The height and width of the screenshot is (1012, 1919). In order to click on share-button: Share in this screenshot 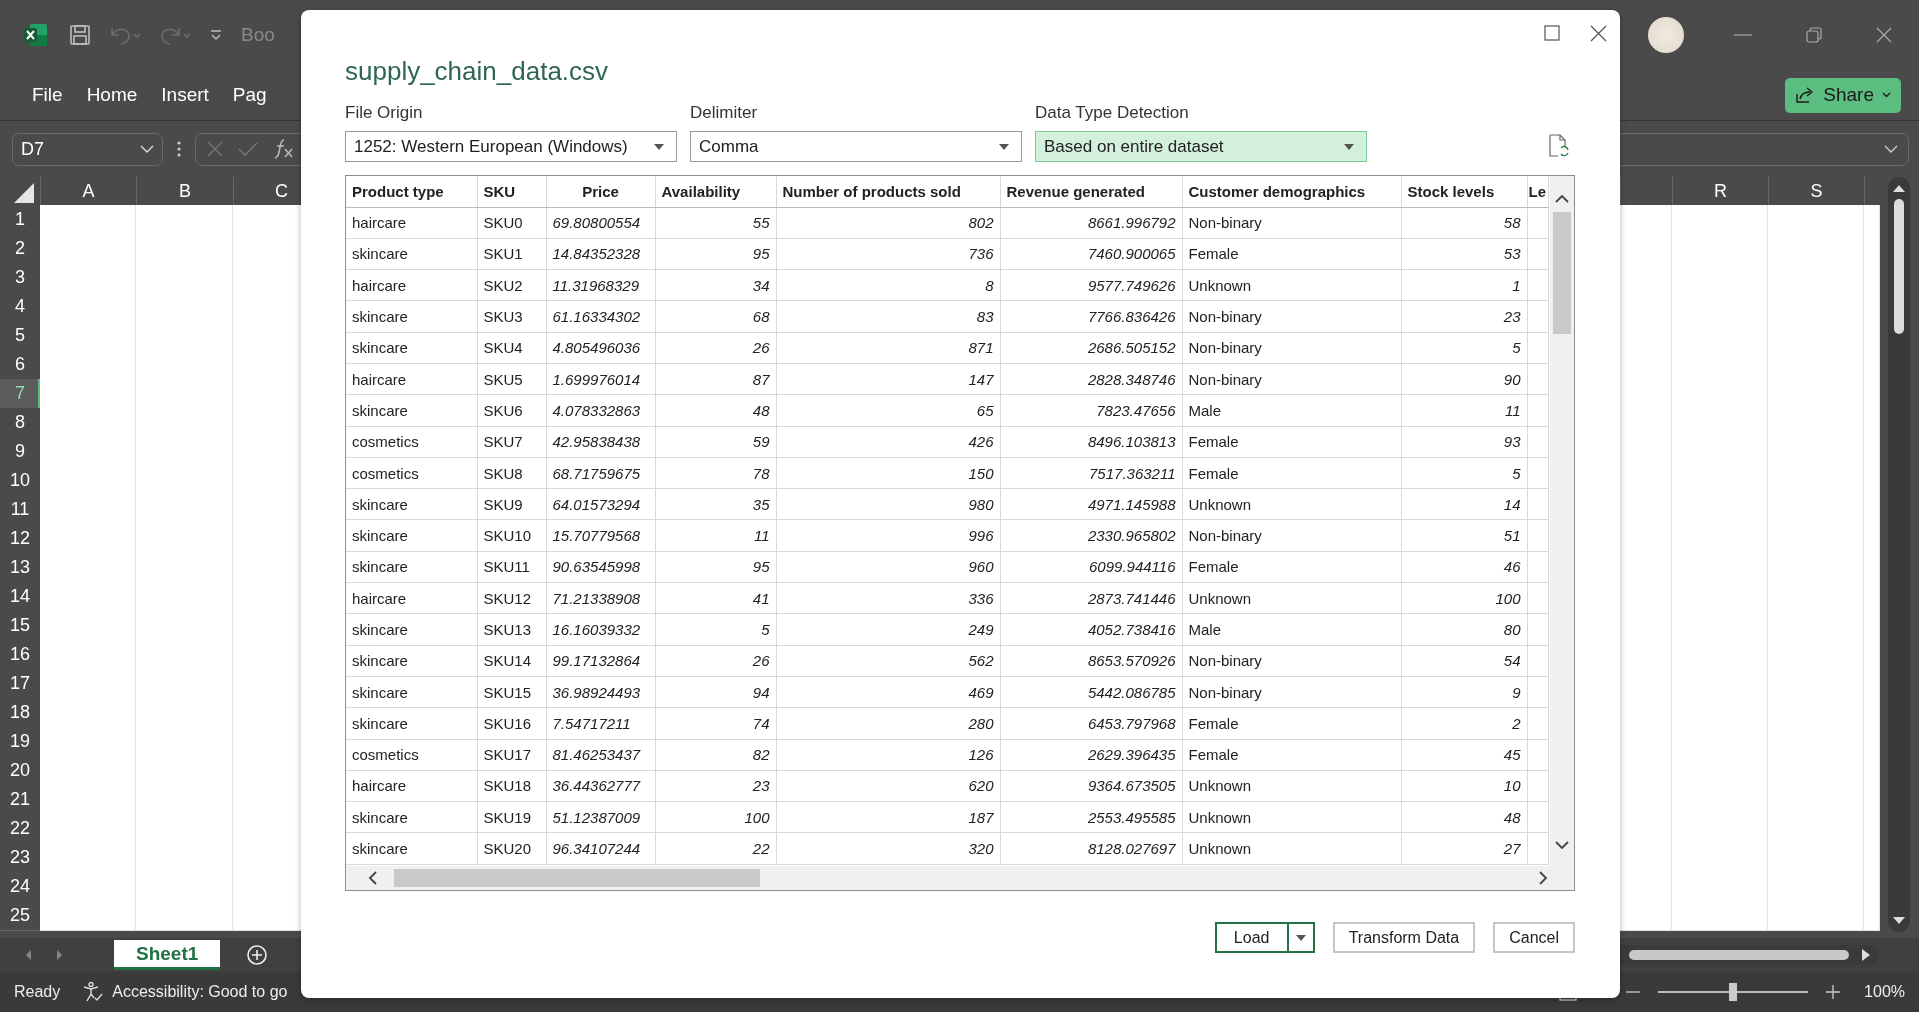, I will do `click(1843, 95)`.